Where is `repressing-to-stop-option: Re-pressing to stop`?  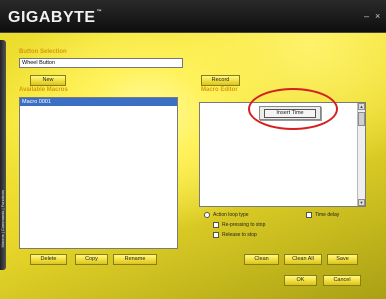
repressing-to-stop-option: Re-pressing to stop is located at coordinates (239, 225).